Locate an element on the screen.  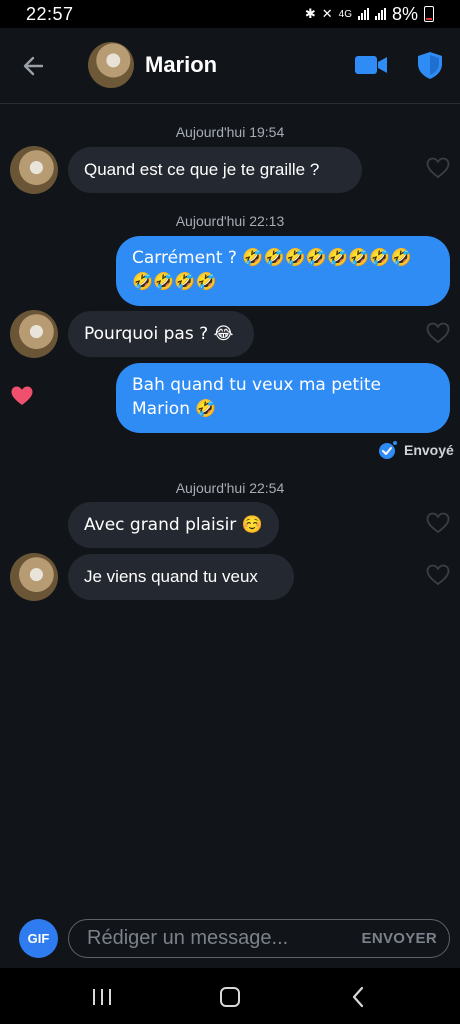
incoming-message: Avec grand plaisir ☺️ is located at coordinates (173, 525).